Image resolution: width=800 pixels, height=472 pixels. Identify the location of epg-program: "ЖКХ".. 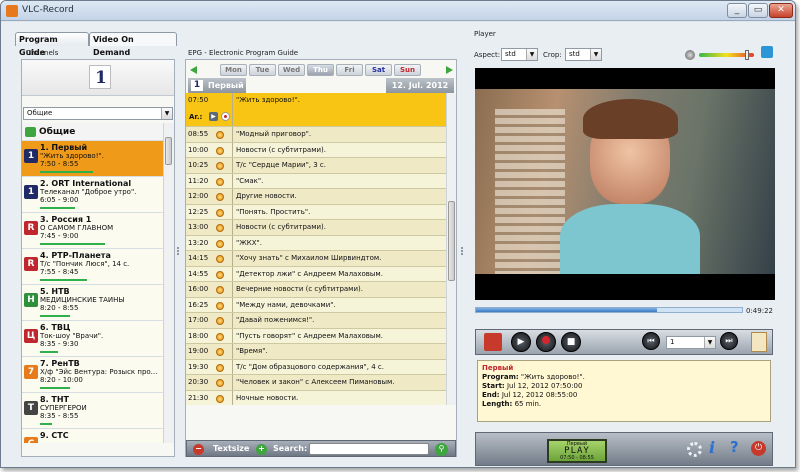
(249, 242).